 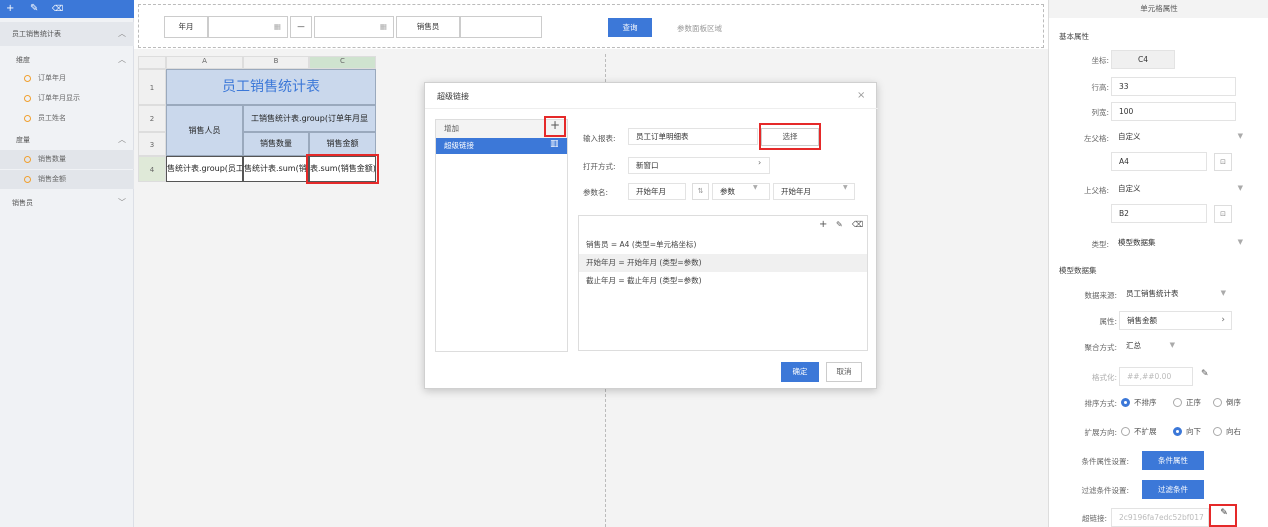 I want to click on type-label: 类型:, so click(x=1100, y=244).